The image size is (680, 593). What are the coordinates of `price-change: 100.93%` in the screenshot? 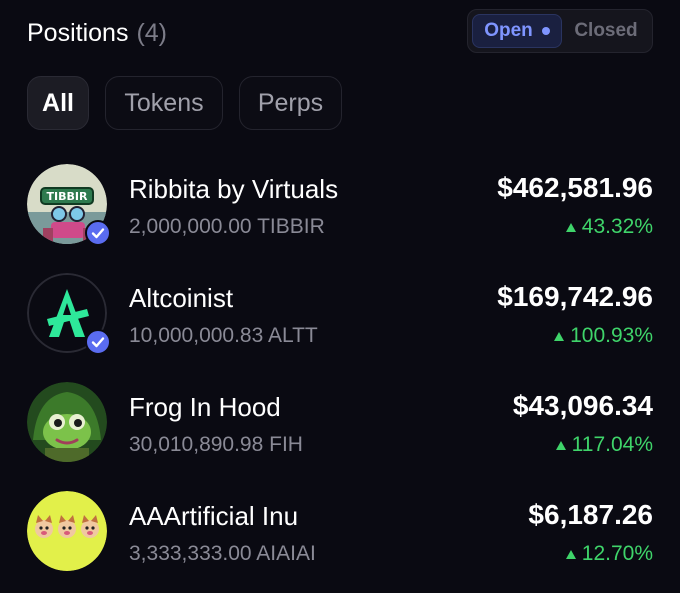 It's located at (603, 336).